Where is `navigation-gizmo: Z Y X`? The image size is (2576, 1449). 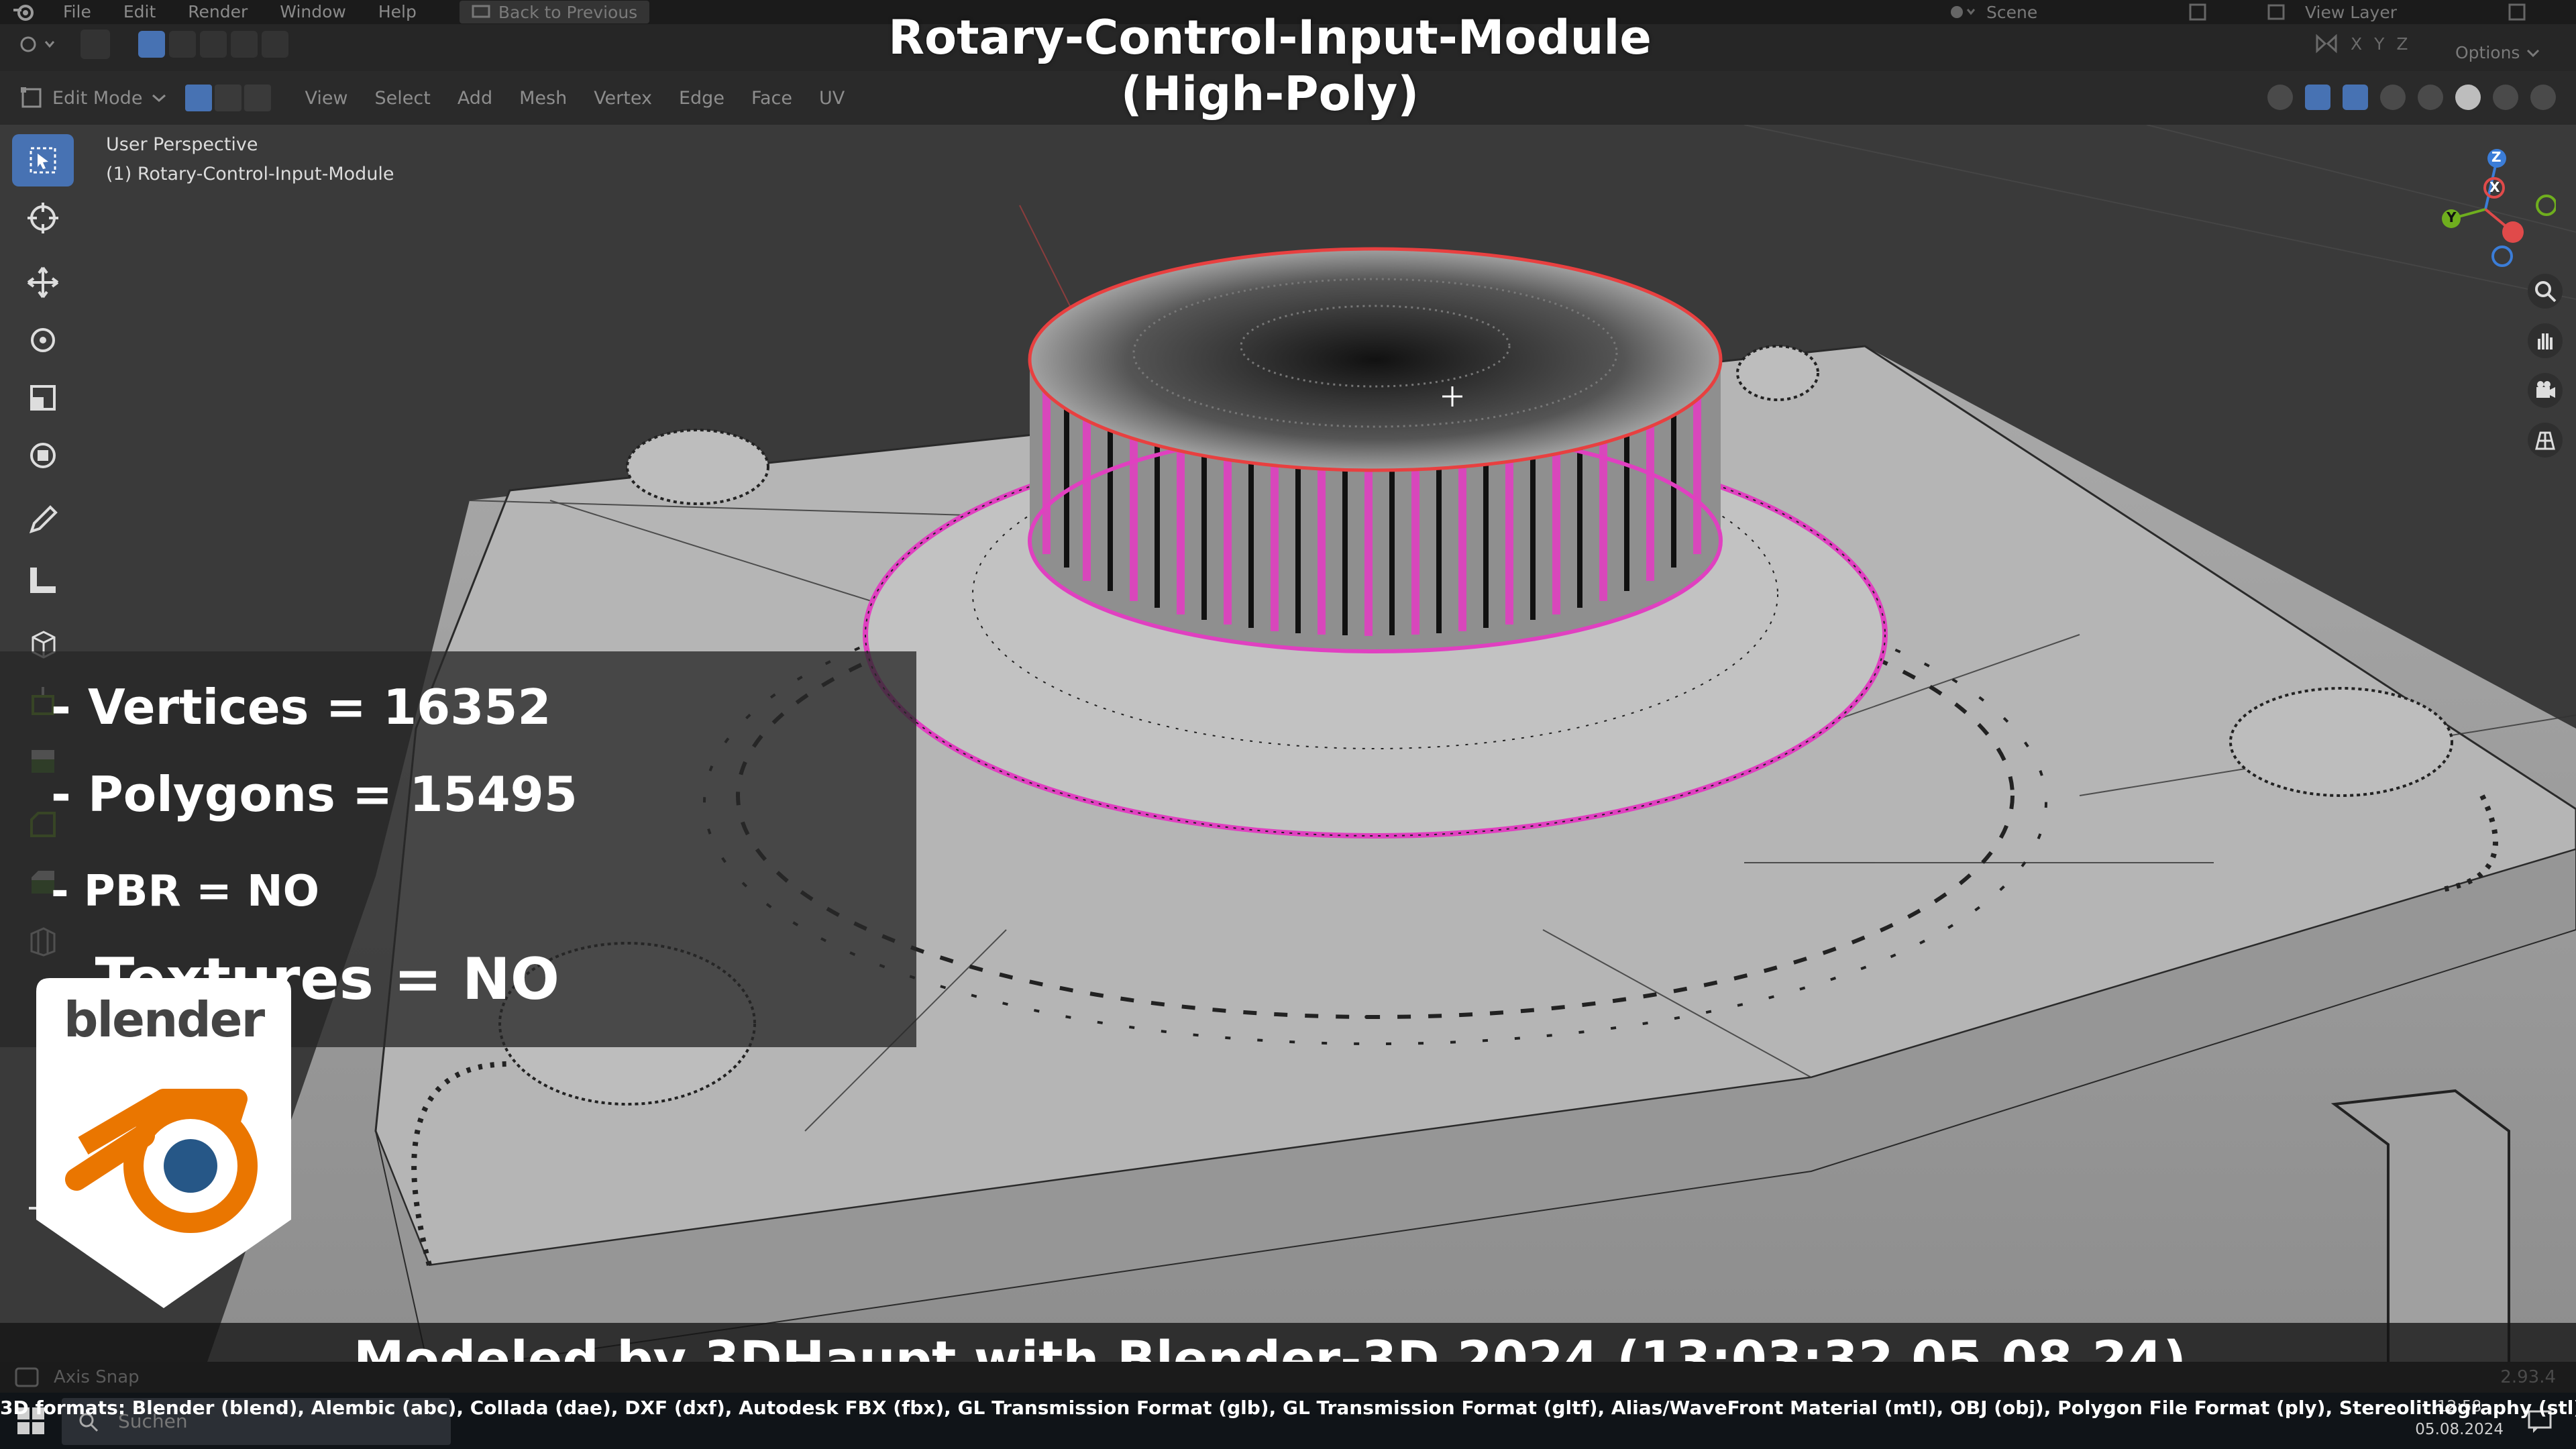
navigation-gizmo: Z Y X is located at coordinates (2489, 203).